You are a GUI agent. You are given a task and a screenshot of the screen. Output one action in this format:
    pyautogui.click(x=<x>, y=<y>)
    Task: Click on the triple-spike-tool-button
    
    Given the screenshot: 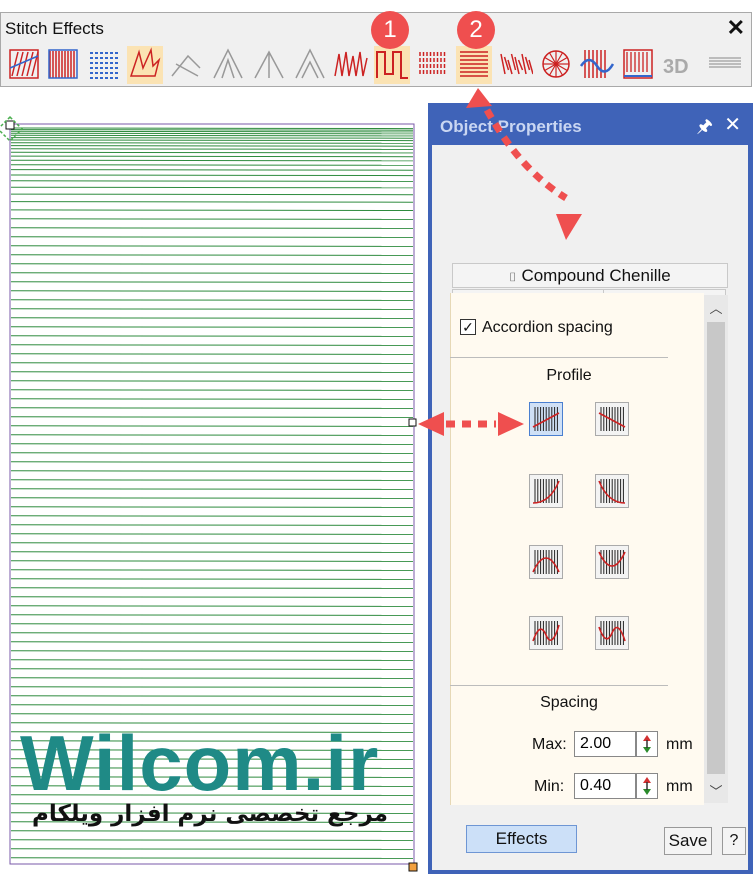 What is the action you would take?
    pyautogui.click(x=228, y=65)
    